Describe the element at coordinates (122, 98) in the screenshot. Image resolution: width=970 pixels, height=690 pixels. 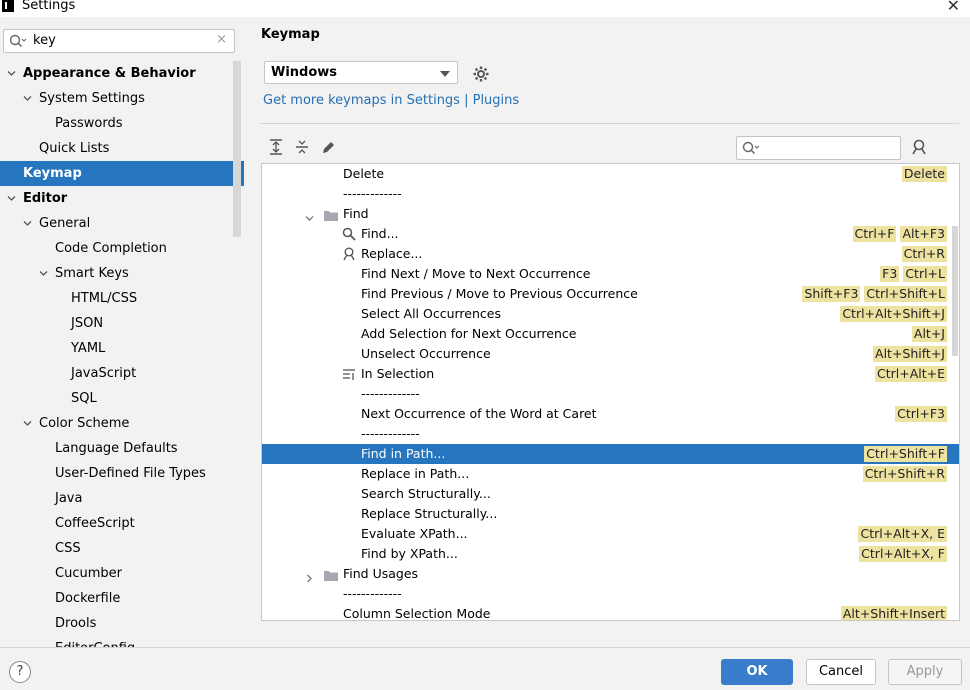
I see `sidebar-item: System Settings` at that location.